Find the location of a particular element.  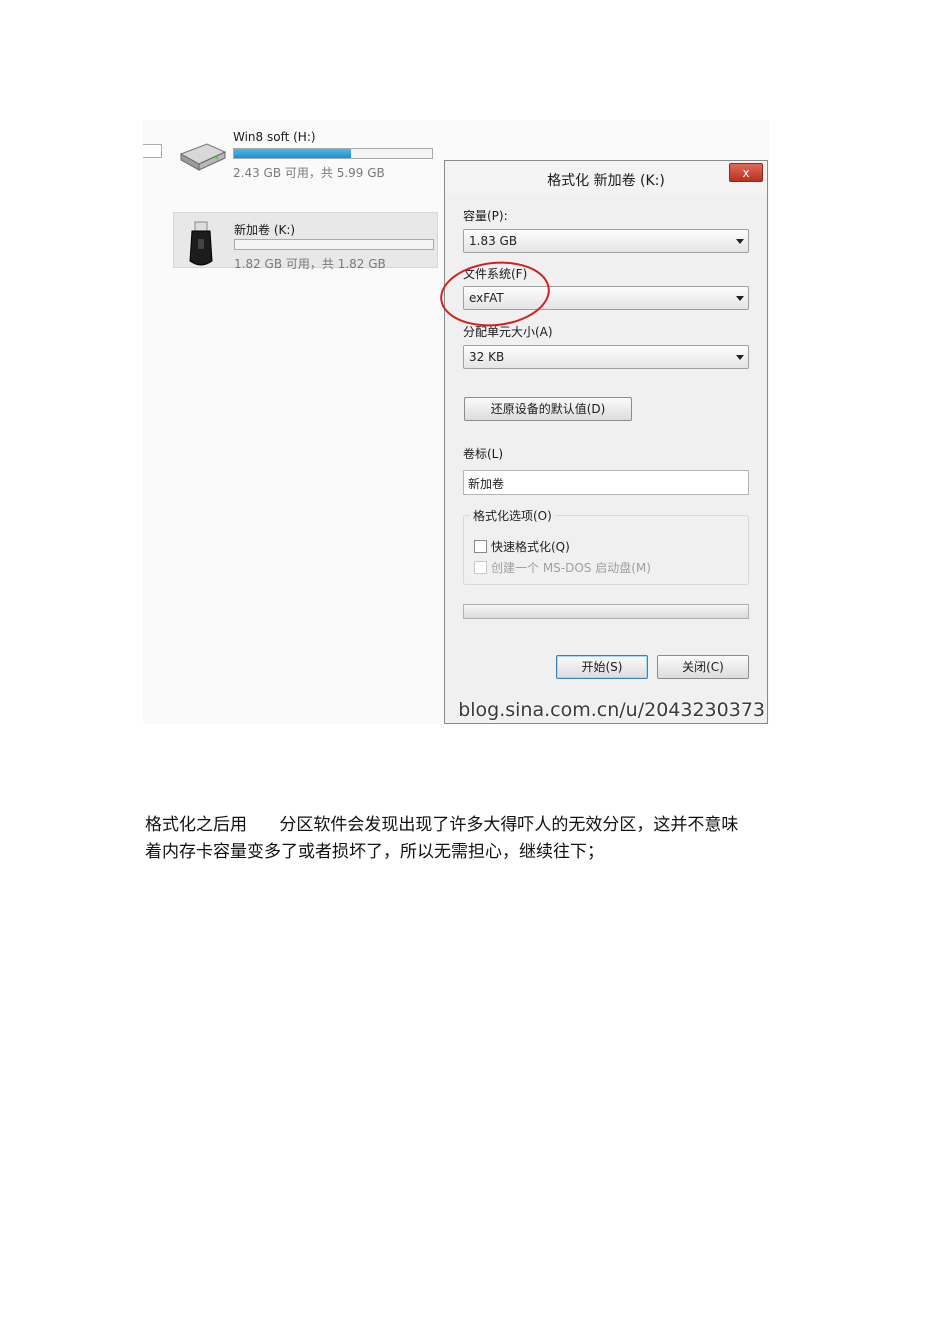

drive-name: Win8 soft (H:) is located at coordinates (274, 137).